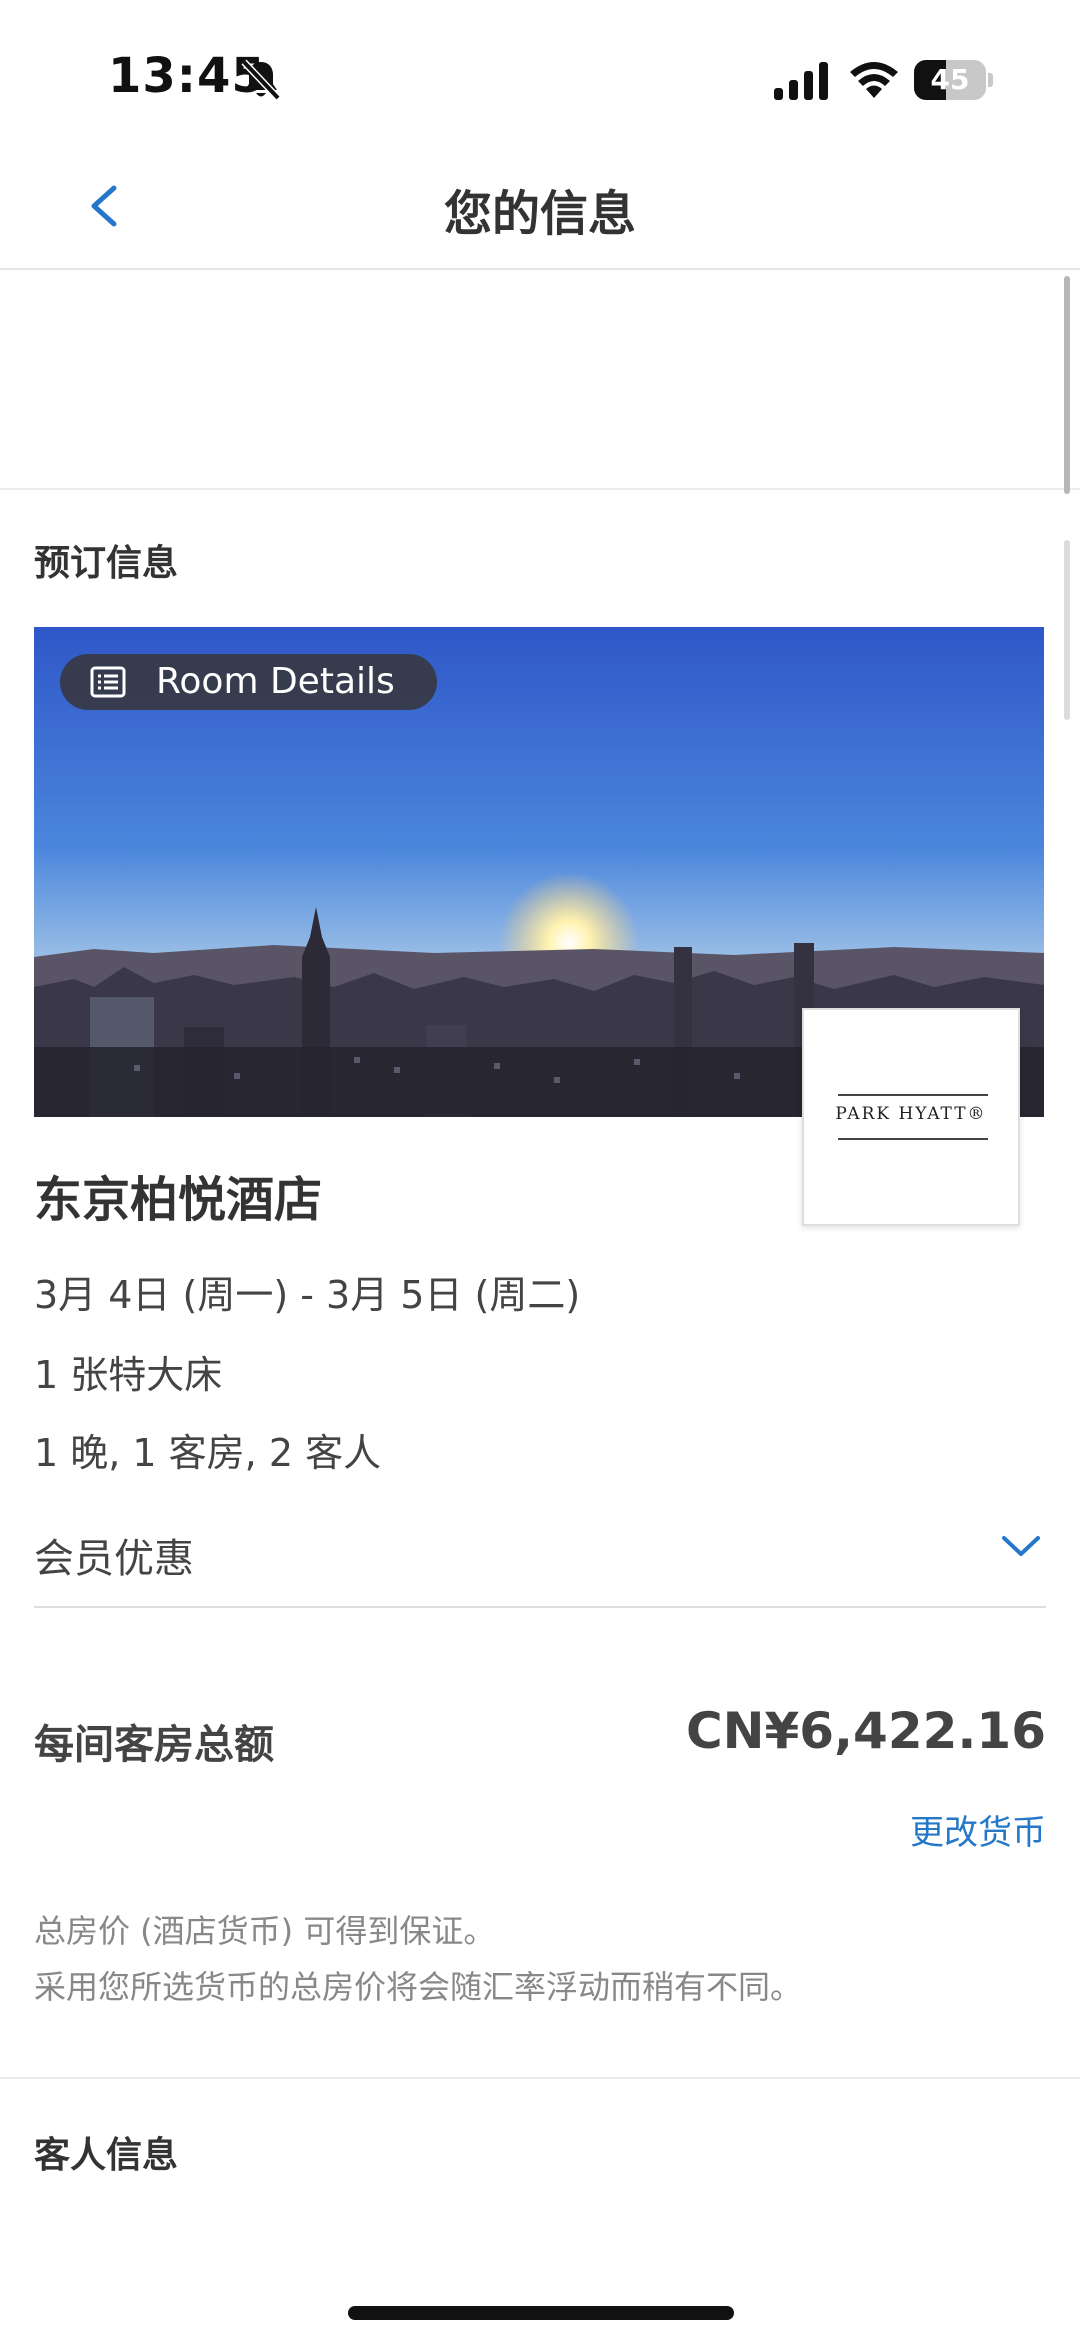  Describe the element at coordinates (1067, 385) in the screenshot. I see `scrollbar` at that location.